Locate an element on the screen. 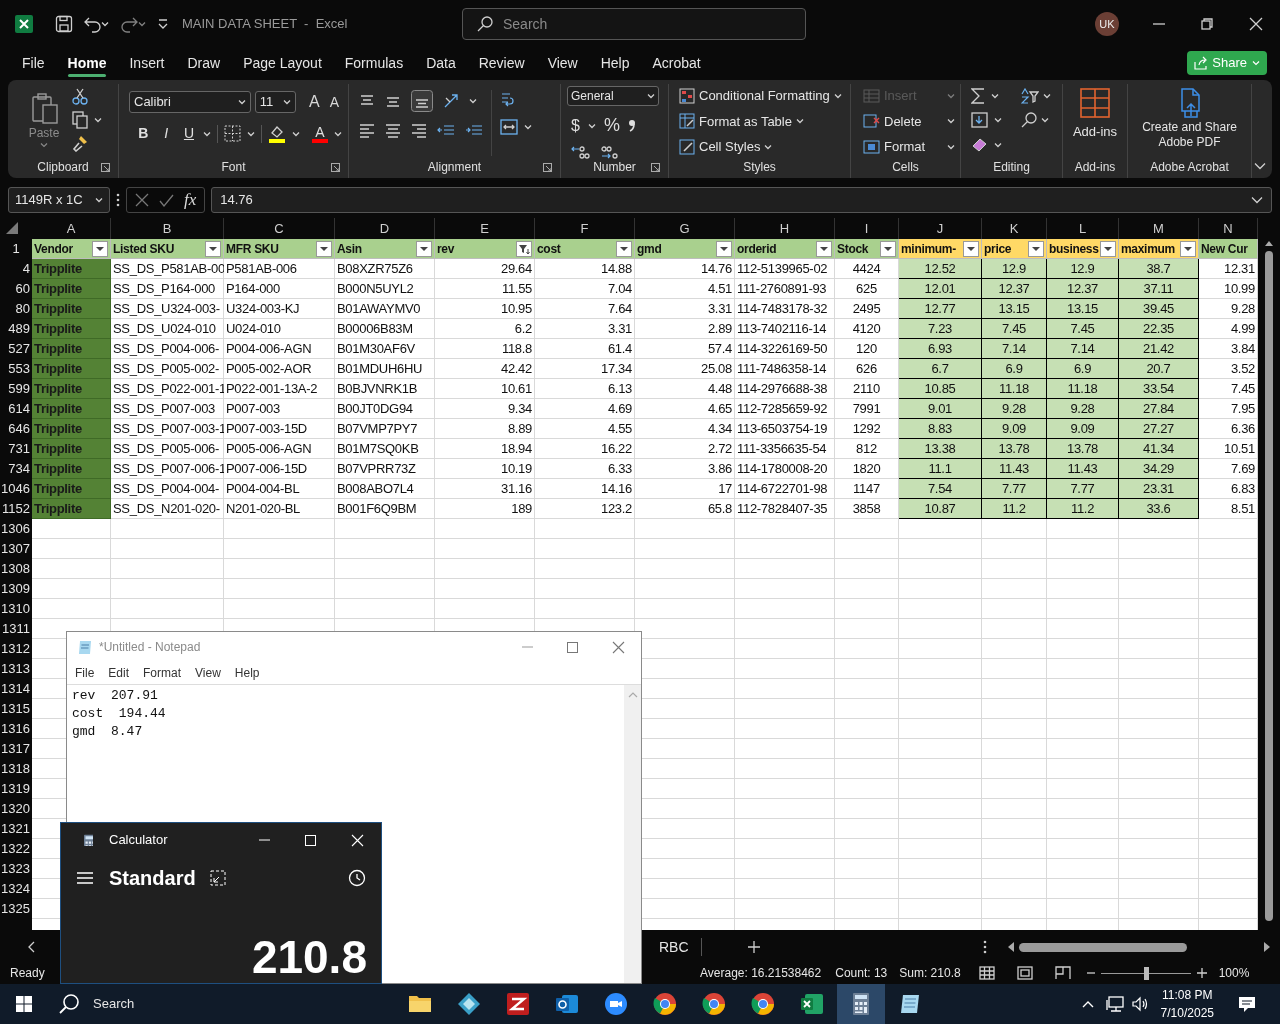  search-icon is located at coordinates (1028, 120).